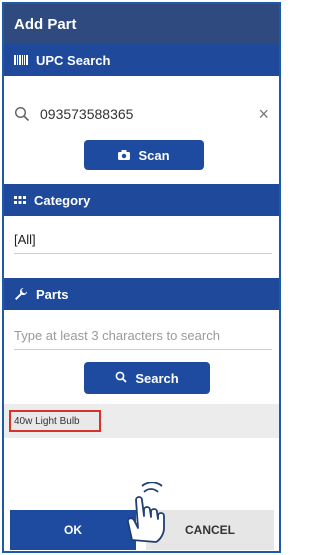 This screenshot has width=320, height=555. Describe the element at coordinates (141, 294) in the screenshot. I see `parts-section-header: Parts` at that location.